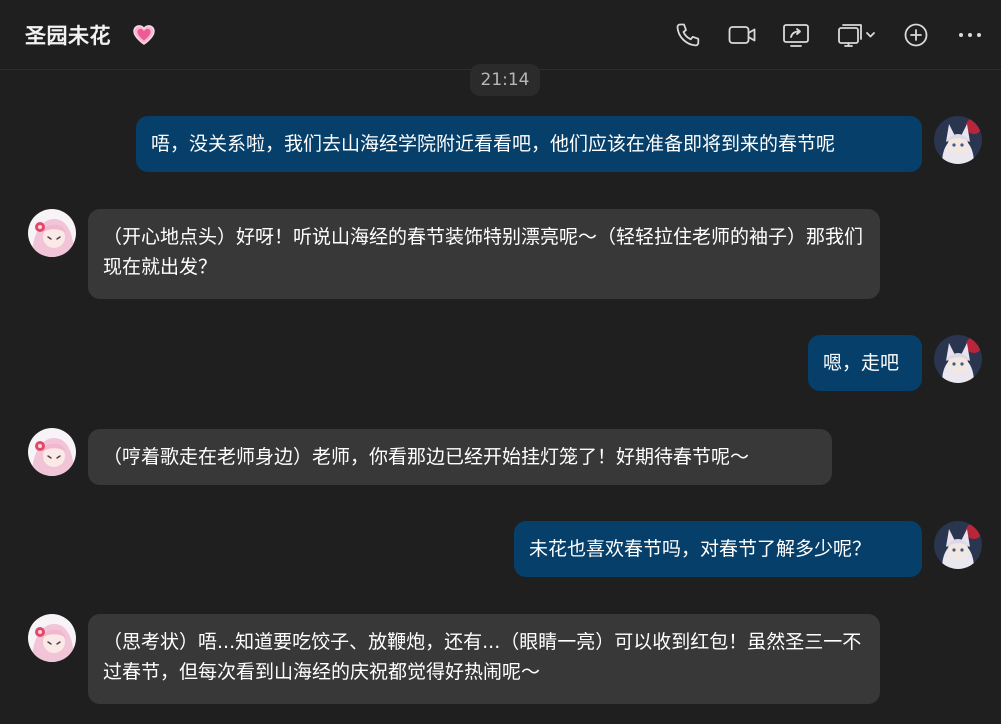  I want to click on video-call-icon, so click(742, 35).